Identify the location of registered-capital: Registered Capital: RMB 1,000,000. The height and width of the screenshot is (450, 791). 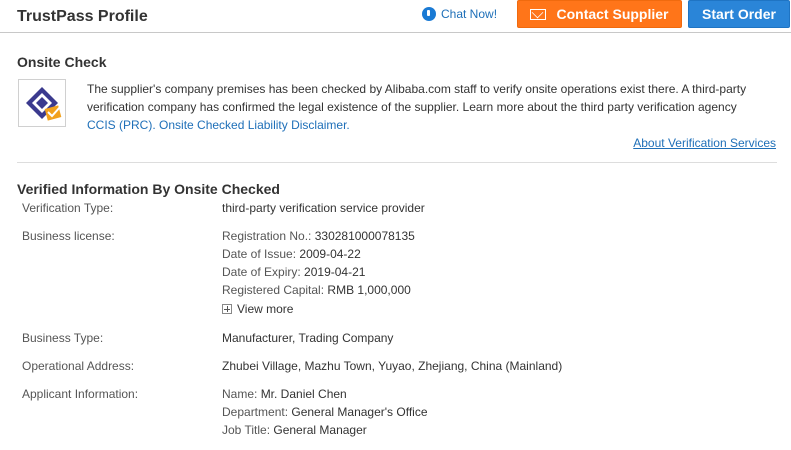
(316, 290).